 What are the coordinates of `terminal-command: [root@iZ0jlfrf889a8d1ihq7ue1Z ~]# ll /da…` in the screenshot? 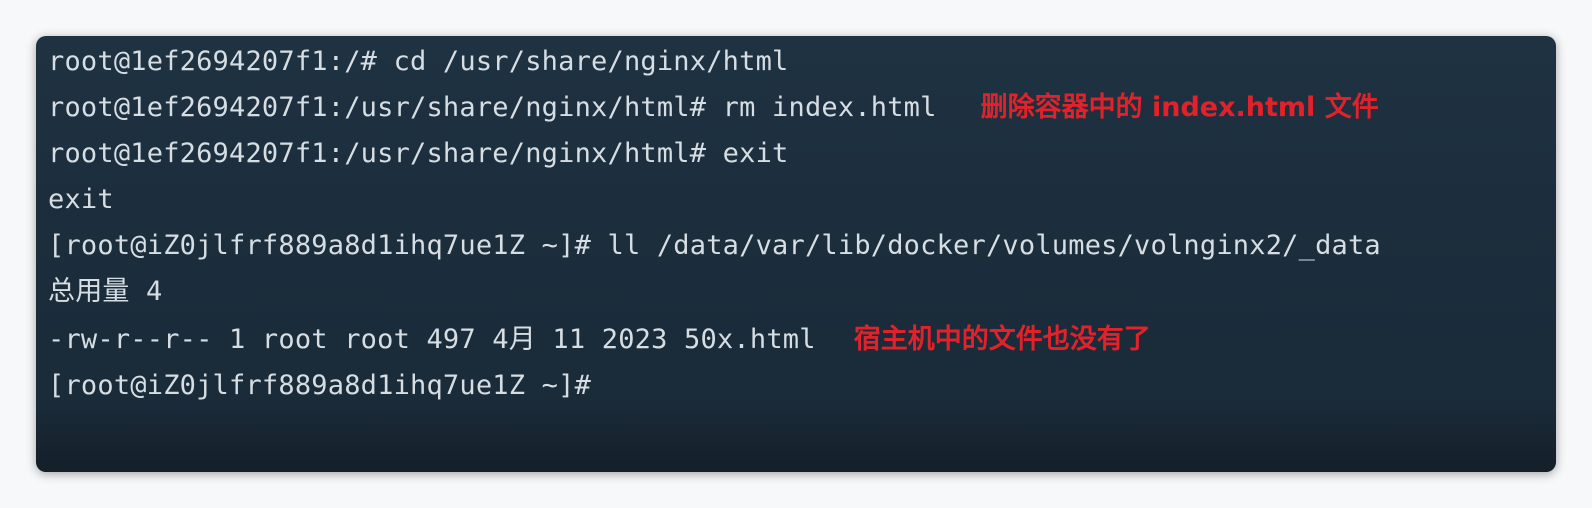 It's located at (714, 245).